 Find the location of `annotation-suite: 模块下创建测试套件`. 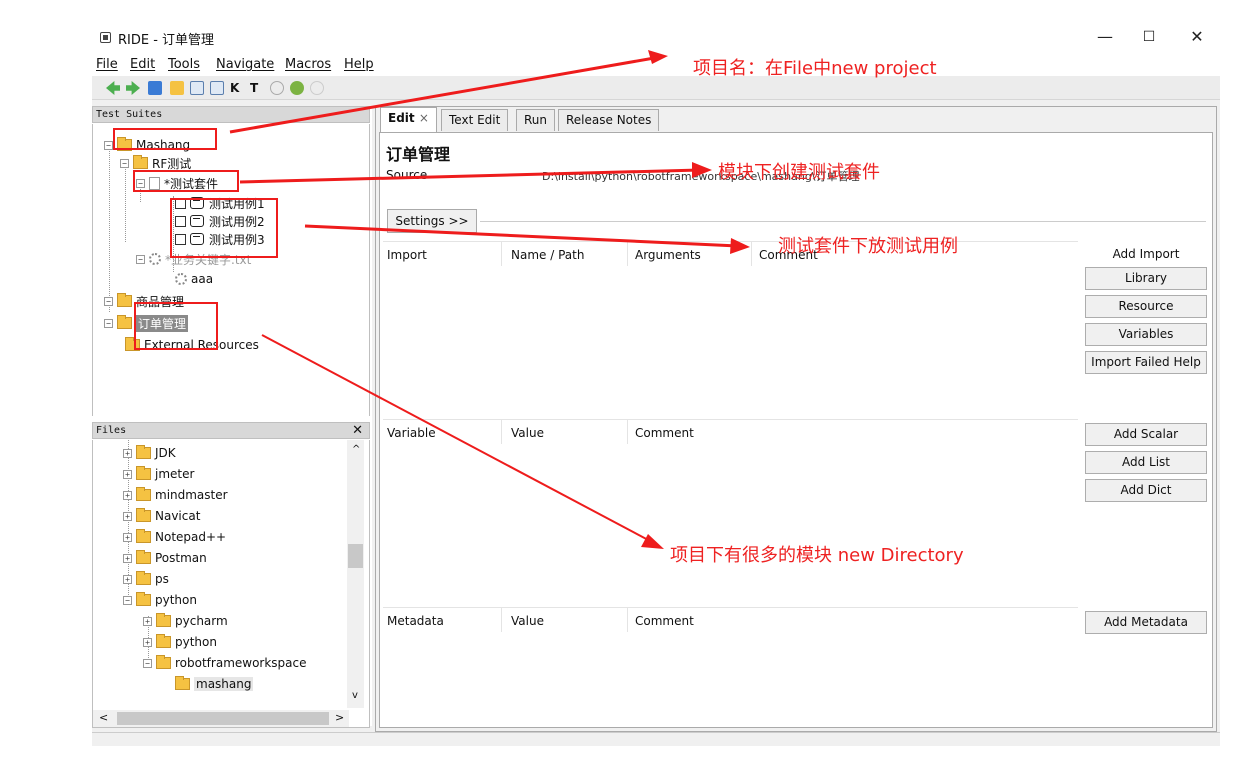

annotation-suite: 模块下创建测试套件 is located at coordinates (799, 172).